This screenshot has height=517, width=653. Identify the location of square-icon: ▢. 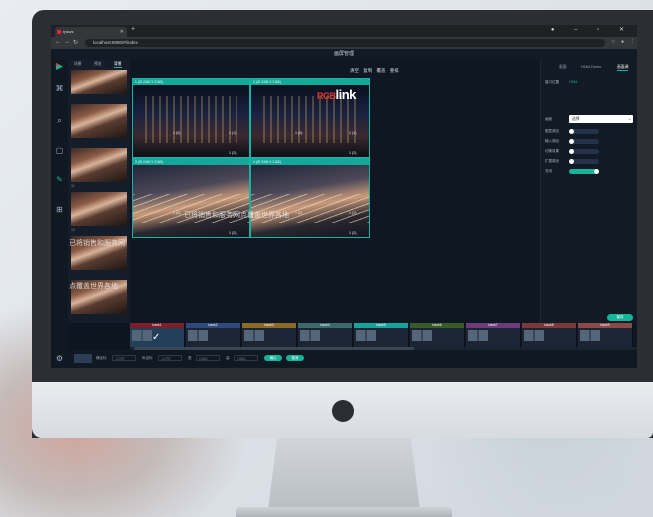
(59, 150).